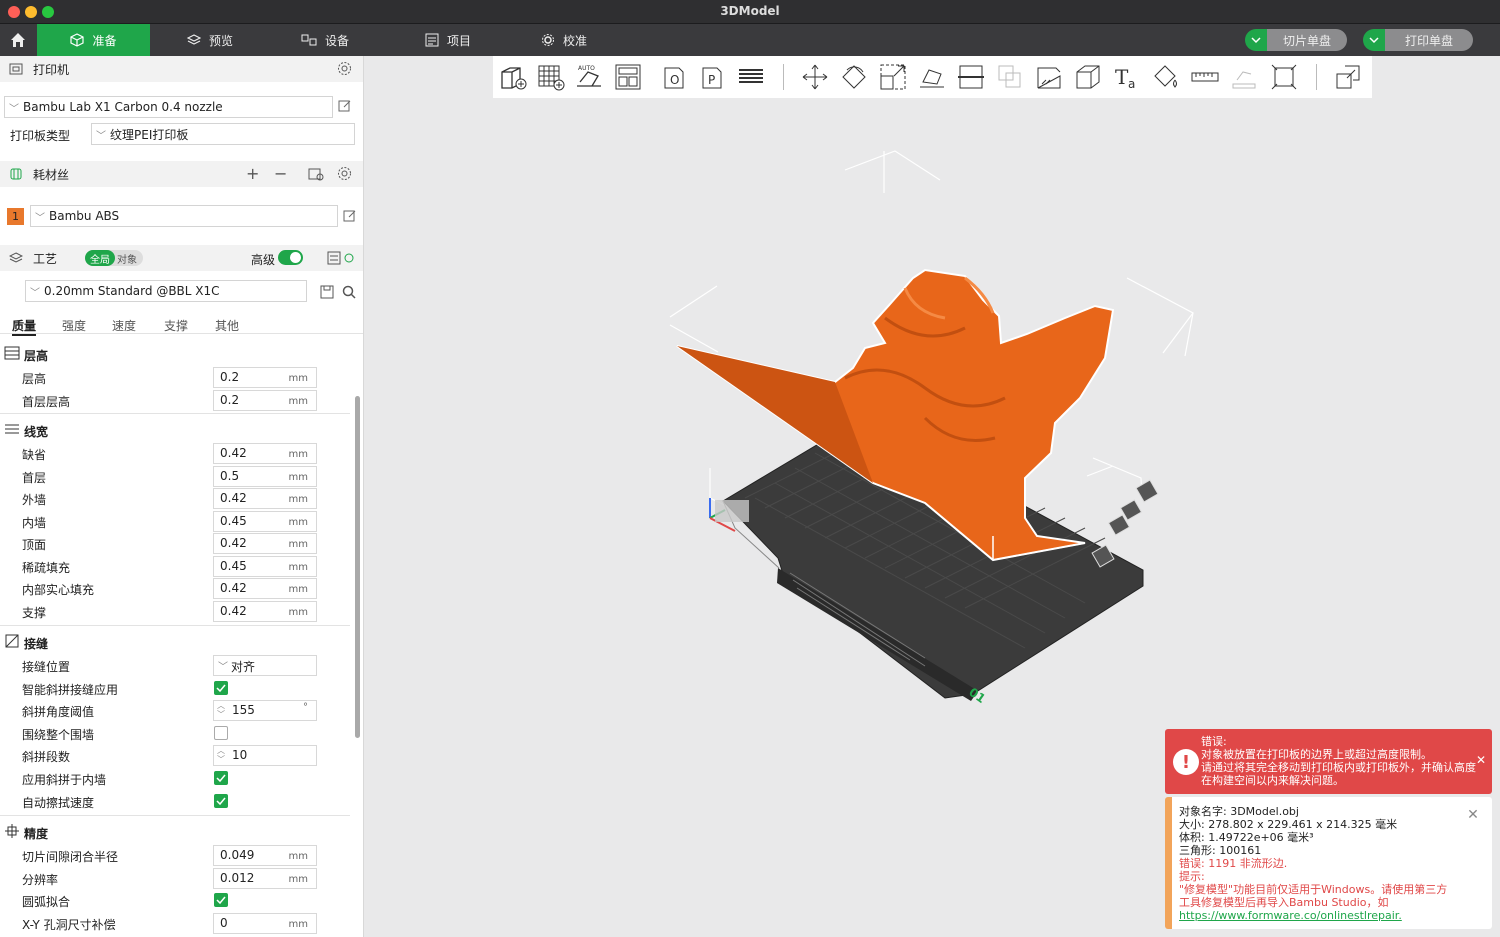 This screenshot has width=1500, height=937. I want to click on print-plate-button: 打印单盘, so click(1418, 40).